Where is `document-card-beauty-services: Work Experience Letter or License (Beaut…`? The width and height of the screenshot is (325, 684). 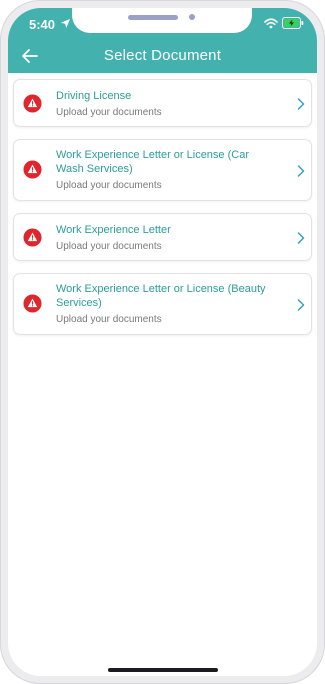 document-card-beauty-services: Work Experience Letter or License (Beaut… is located at coordinates (162, 304).